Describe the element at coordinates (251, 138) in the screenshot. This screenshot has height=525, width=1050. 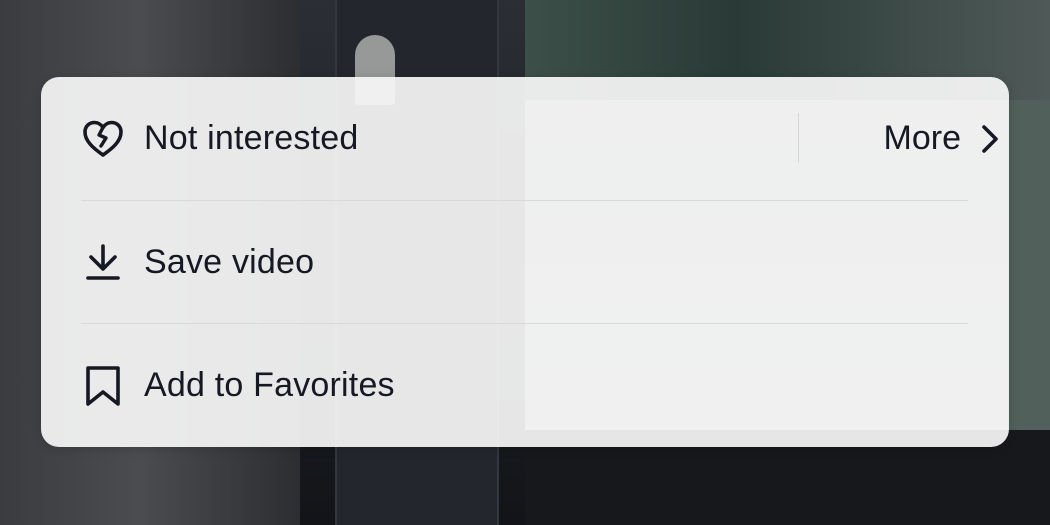
I see `not-interested-label: Not interested` at that location.